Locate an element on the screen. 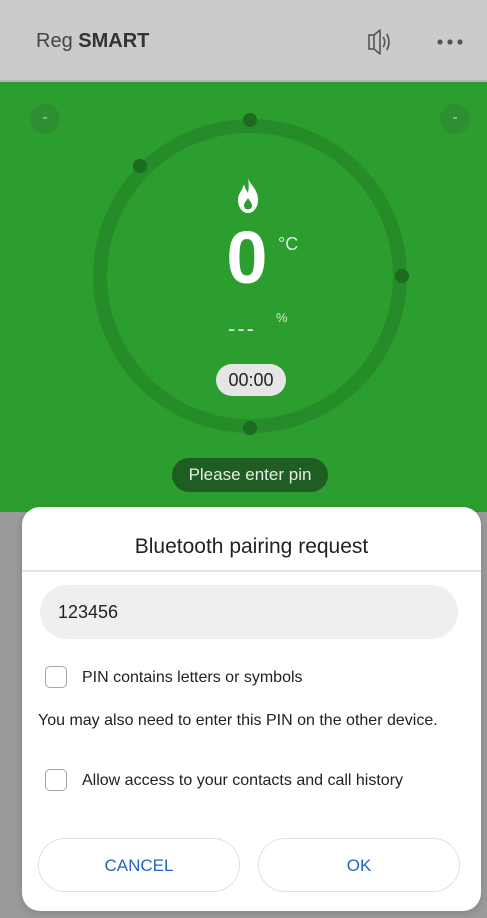  humidity-value: --- is located at coordinates (242, 328).